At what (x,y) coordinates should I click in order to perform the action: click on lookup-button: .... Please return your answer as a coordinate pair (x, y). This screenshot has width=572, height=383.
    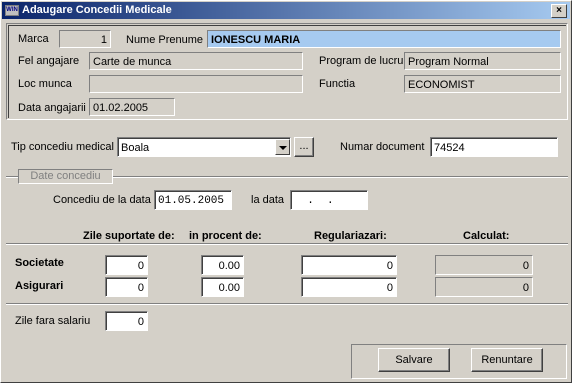
    Looking at the image, I should click on (304, 147).